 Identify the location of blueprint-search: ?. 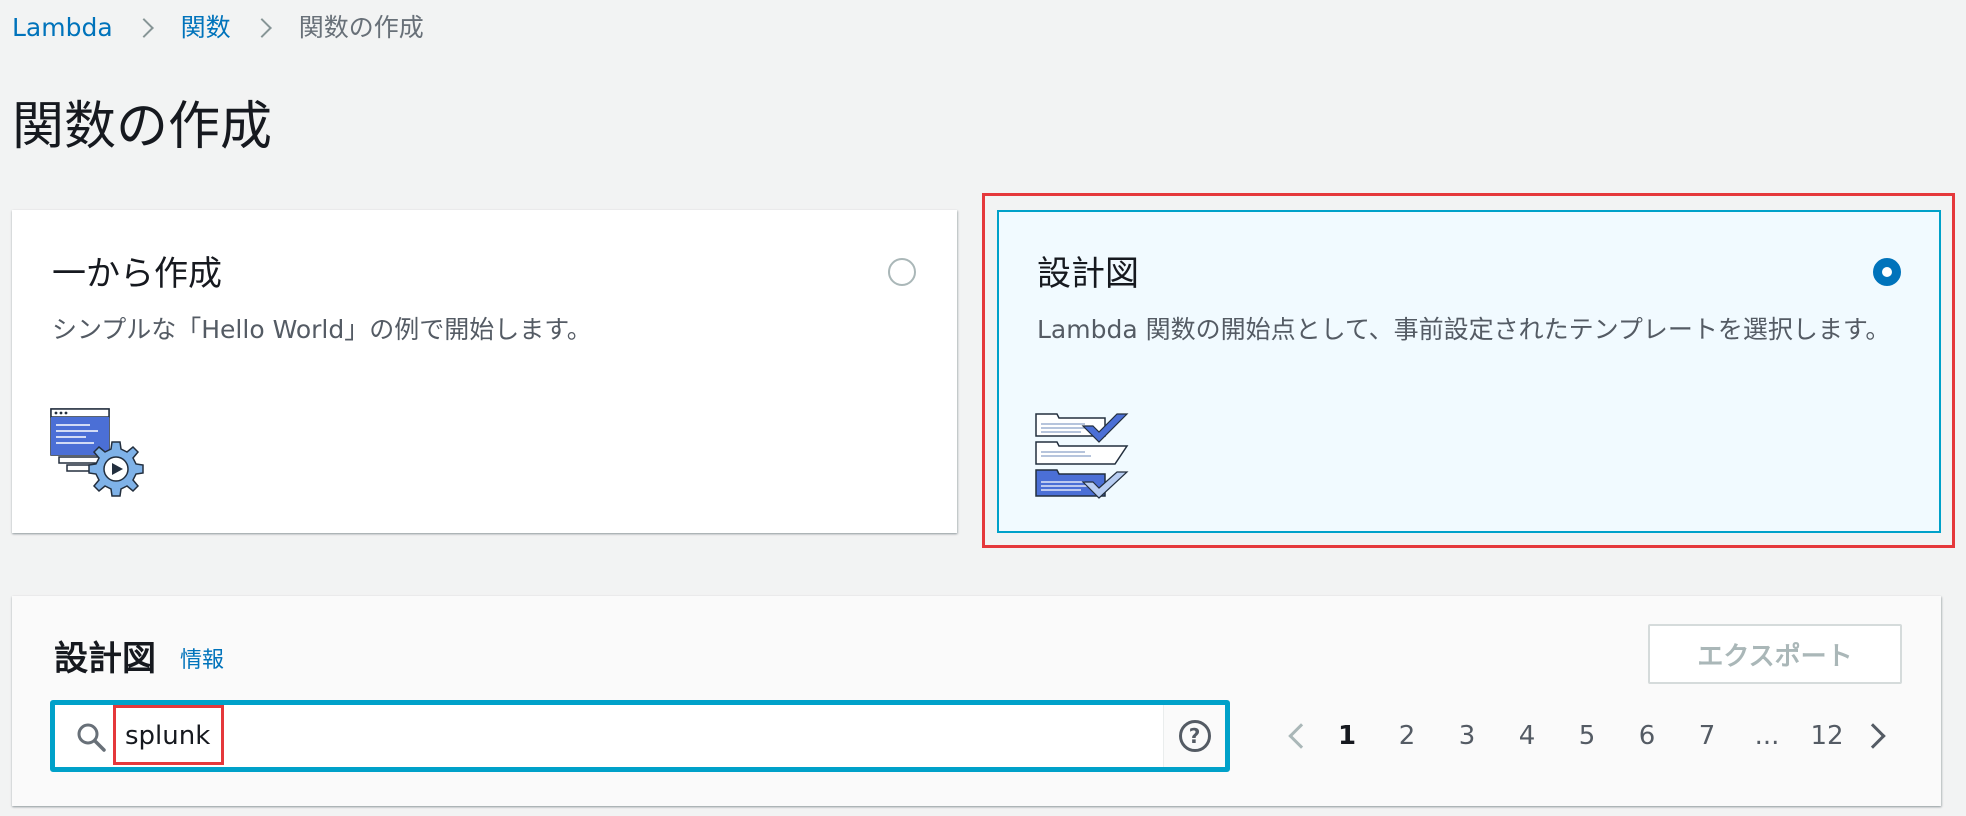
(640, 736).